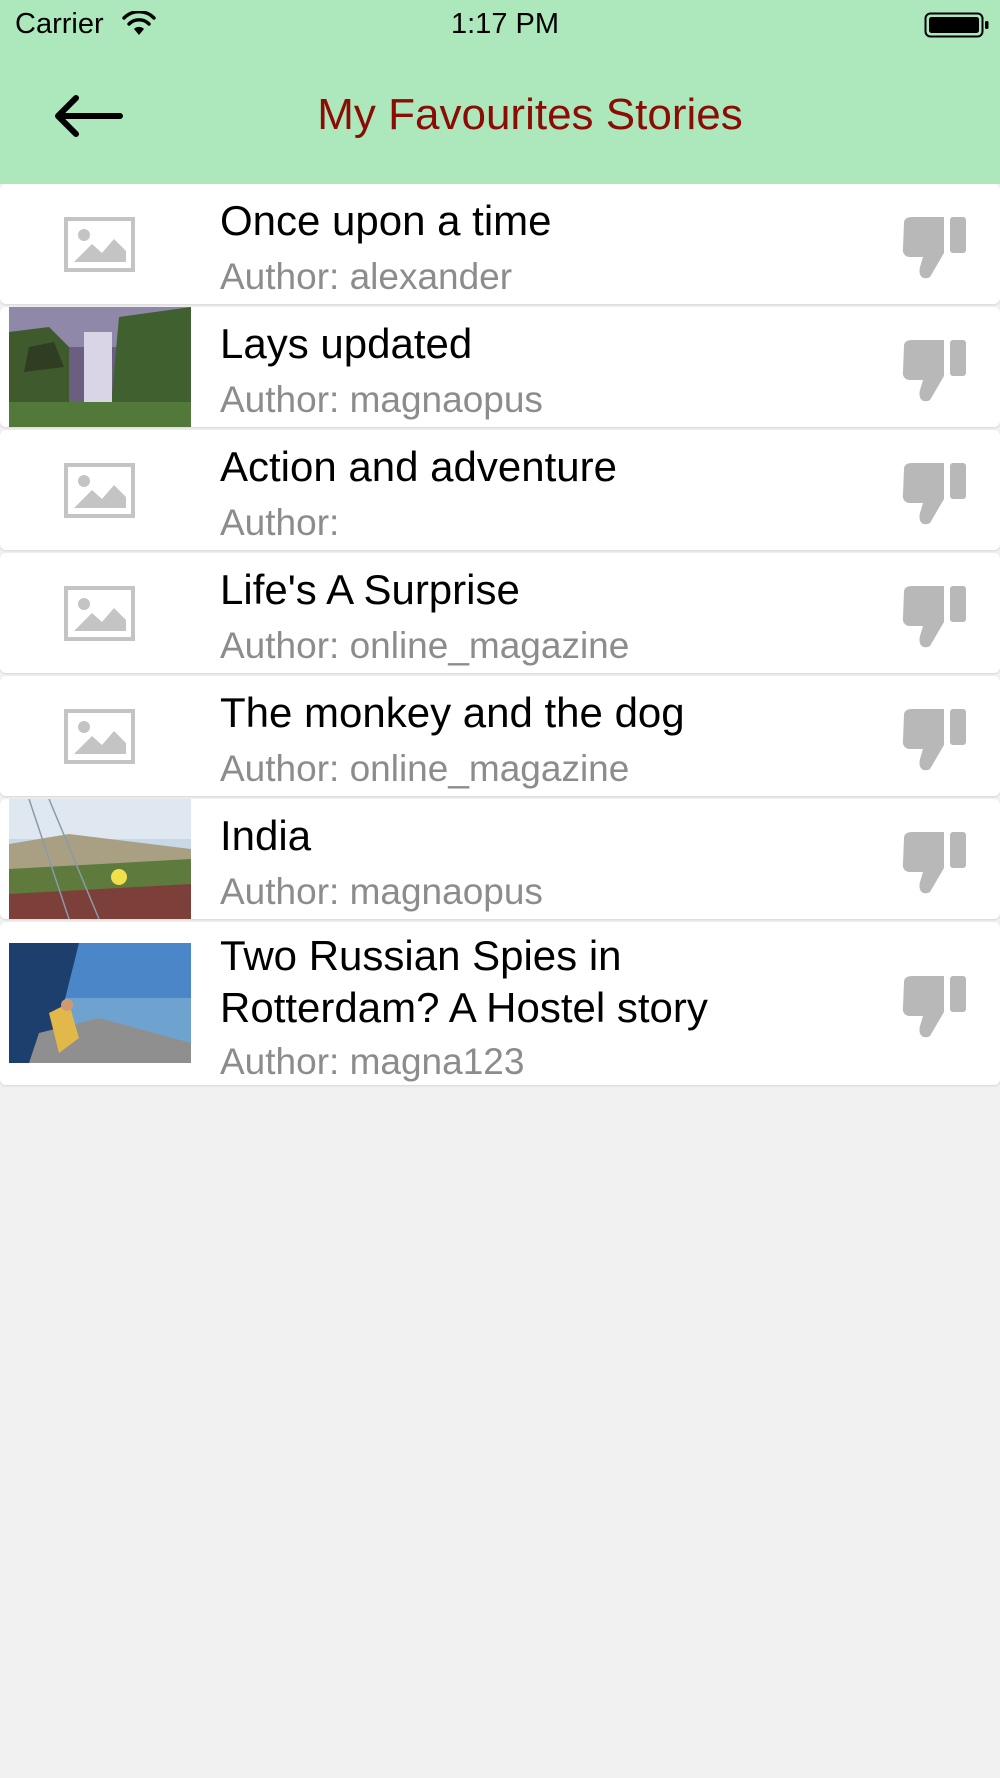 The width and height of the screenshot is (1000, 1778). I want to click on list-item: Once upon a time Author: alexander, so click(500, 244).